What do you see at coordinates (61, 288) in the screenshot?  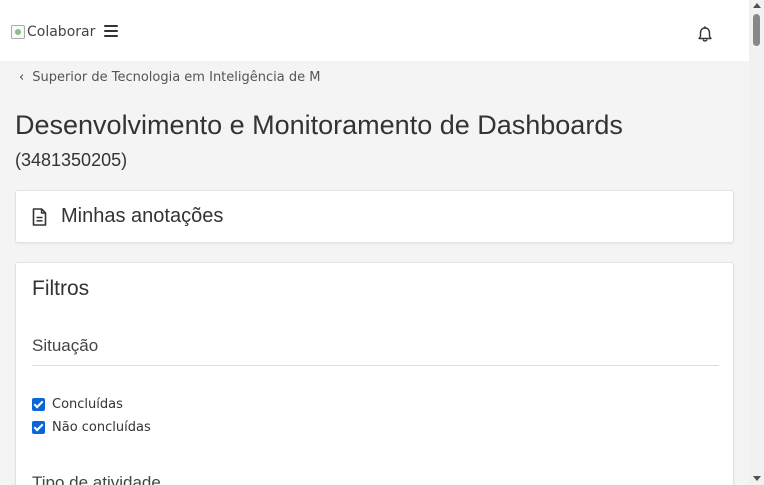 I see `filters-title: Filtros` at bounding box center [61, 288].